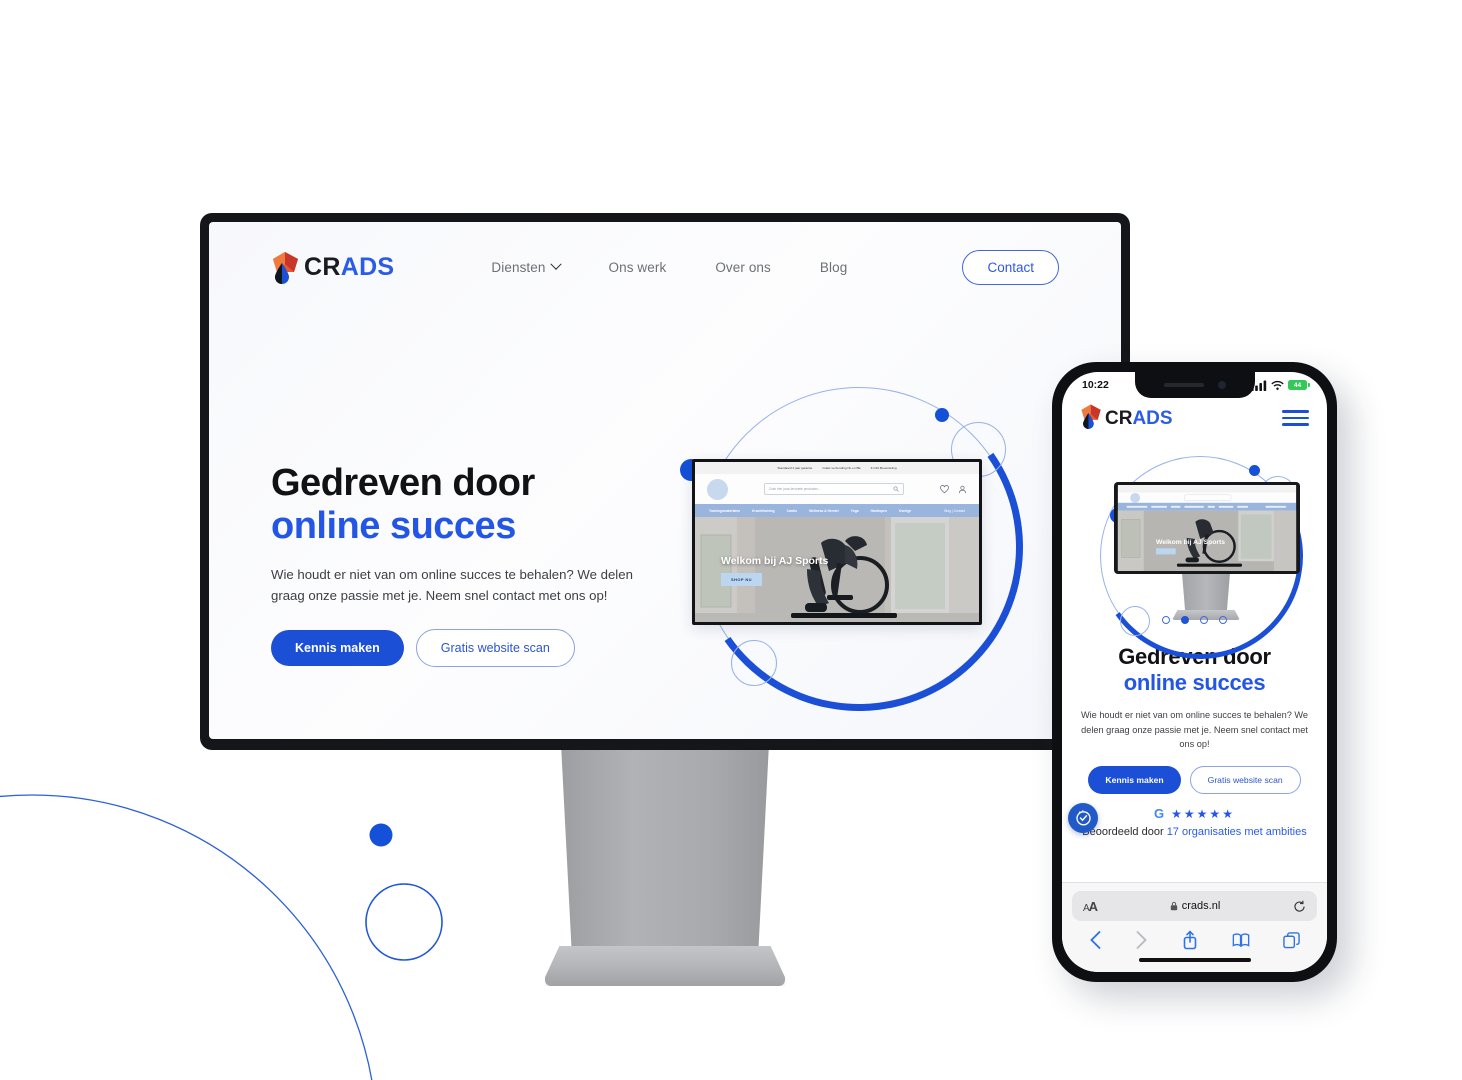 The height and width of the screenshot is (1080, 1462). Describe the element at coordinates (775, 561) in the screenshot. I see `inner-hero-title: Welkom bij AJ Sports` at that location.